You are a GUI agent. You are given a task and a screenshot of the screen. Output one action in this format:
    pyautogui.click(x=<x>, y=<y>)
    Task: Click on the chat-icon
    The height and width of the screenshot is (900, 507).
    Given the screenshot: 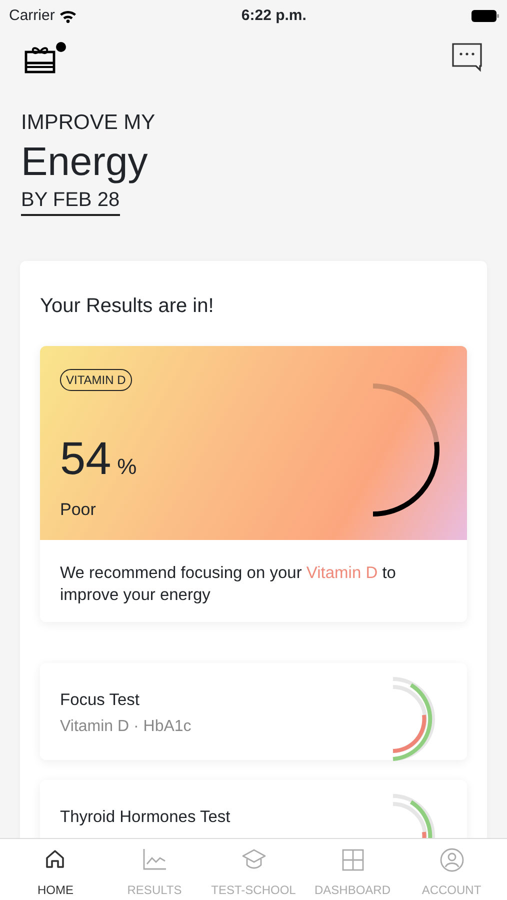 What is the action you would take?
    pyautogui.click(x=467, y=57)
    